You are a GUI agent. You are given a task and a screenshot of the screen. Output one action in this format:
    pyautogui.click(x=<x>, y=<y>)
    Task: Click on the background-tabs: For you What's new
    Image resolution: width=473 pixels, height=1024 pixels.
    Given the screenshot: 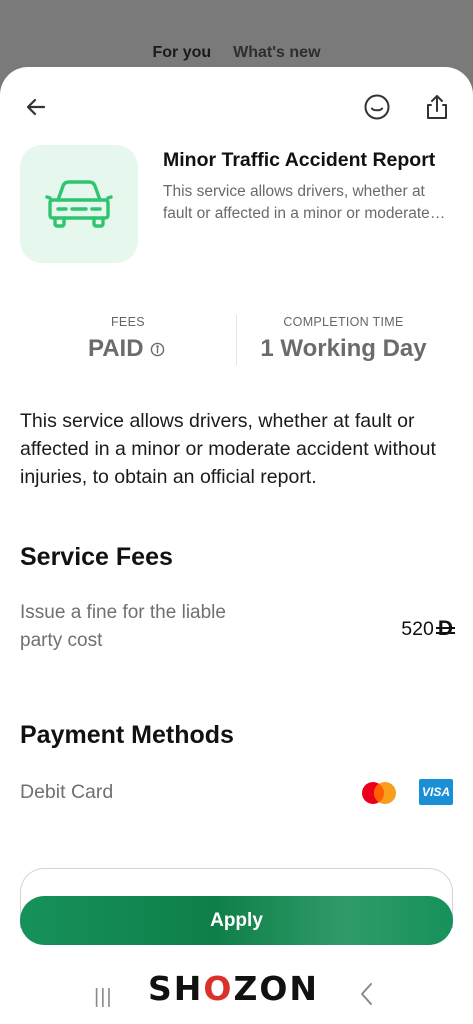 What is the action you would take?
    pyautogui.click(x=236, y=53)
    